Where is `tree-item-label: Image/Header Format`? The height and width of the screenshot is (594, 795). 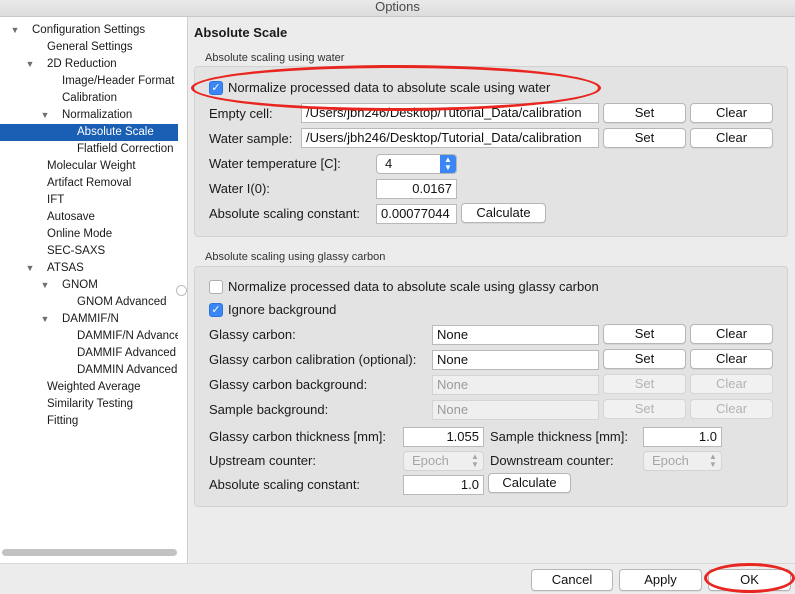
tree-item-label: Image/Header Format is located at coordinates (118, 81).